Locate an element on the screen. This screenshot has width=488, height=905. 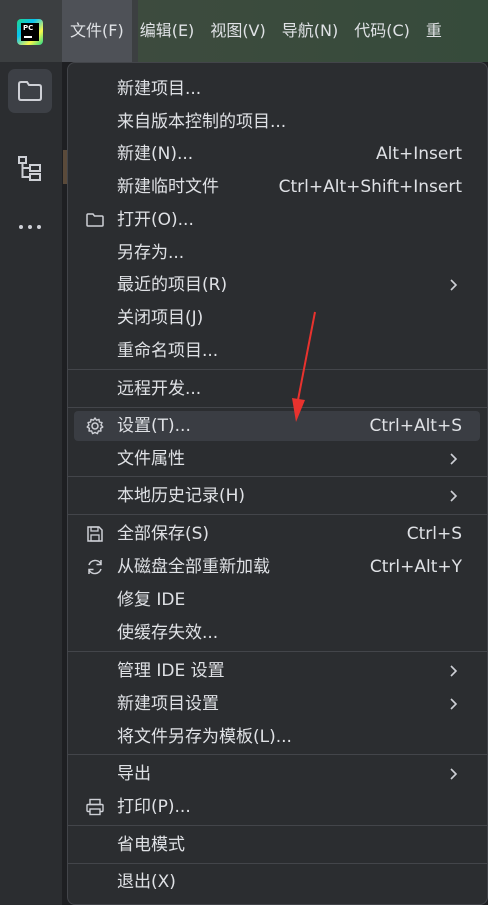
menu-item-label: 退出(X) is located at coordinates (146, 882).